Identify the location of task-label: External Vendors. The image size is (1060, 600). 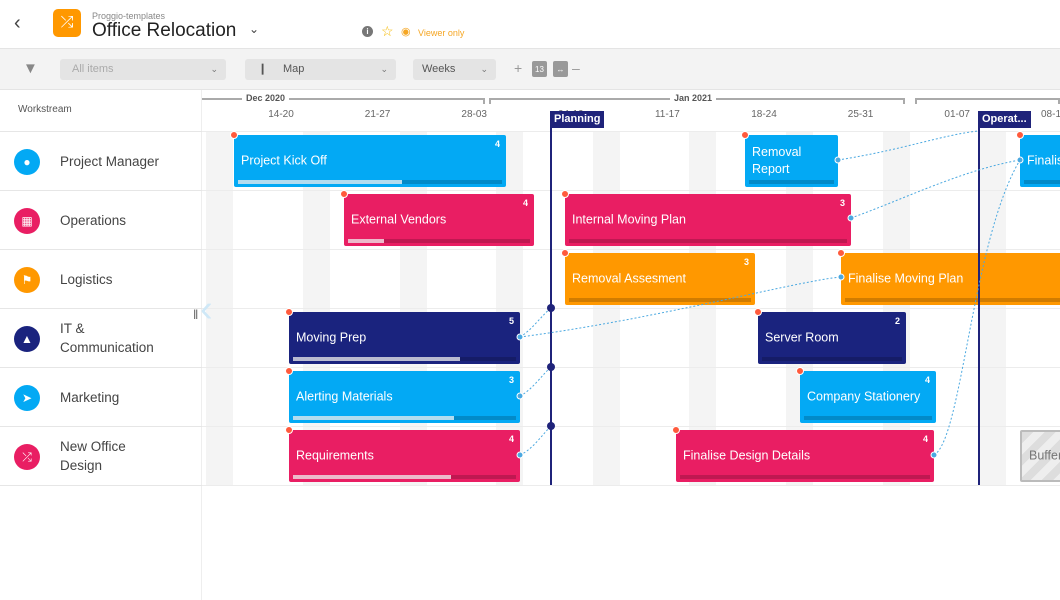
(399, 219).